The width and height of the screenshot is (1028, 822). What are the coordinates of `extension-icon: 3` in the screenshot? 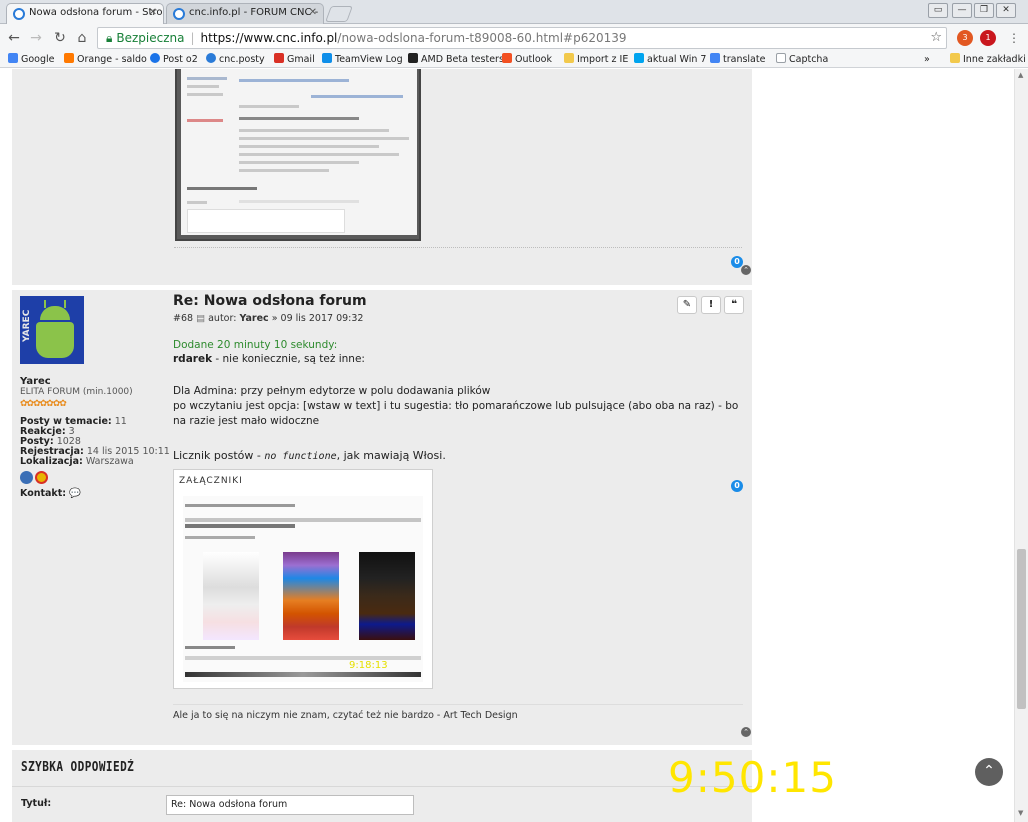 It's located at (965, 38).